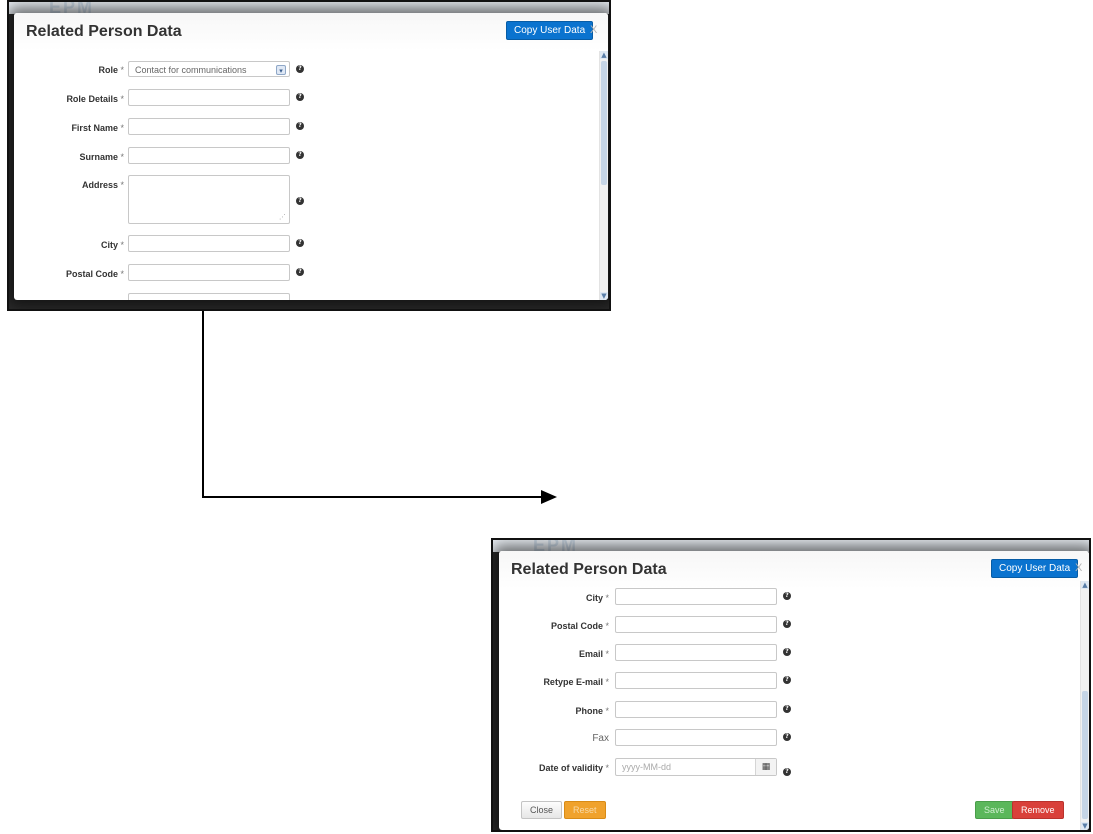 The image size is (1093, 834). Describe the element at coordinates (696, 680) in the screenshot. I see `retype-email-input` at that location.